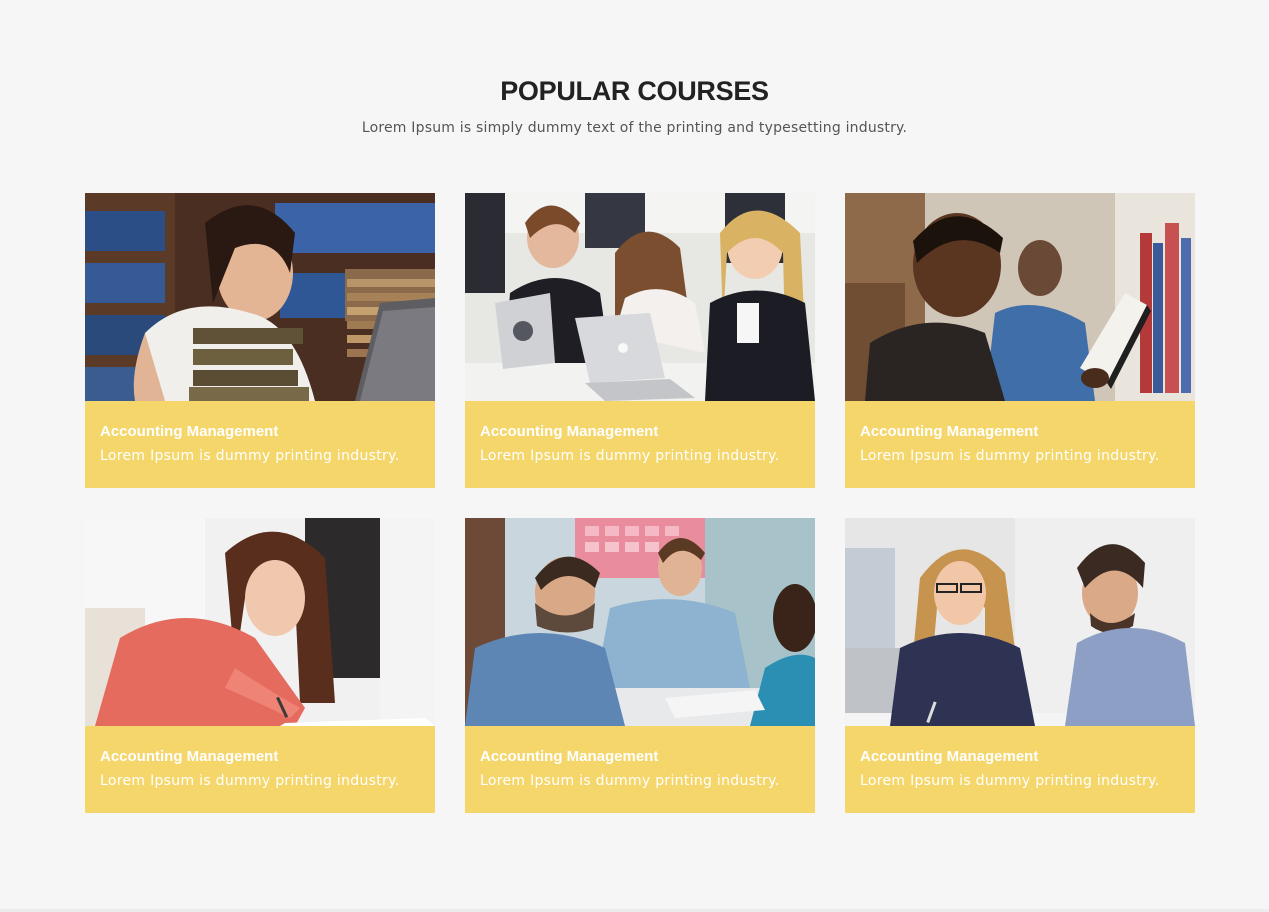  What do you see at coordinates (1020, 297) in the screenshot?
I see `student-reading-library-photo` at bounding box center [1020, 297].